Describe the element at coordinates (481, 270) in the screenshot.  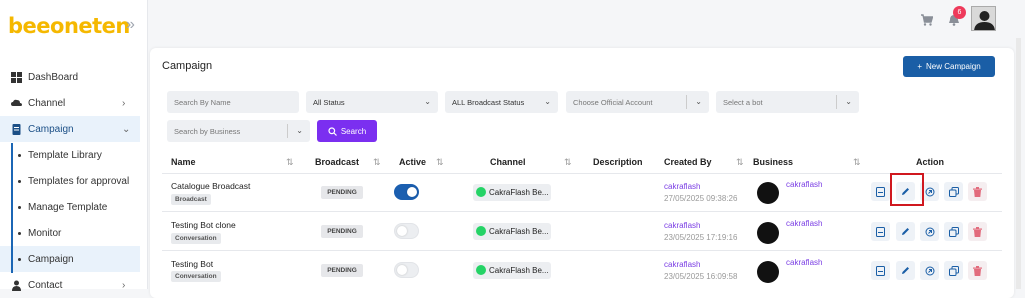
I see `whatsapp-icon` at that location.